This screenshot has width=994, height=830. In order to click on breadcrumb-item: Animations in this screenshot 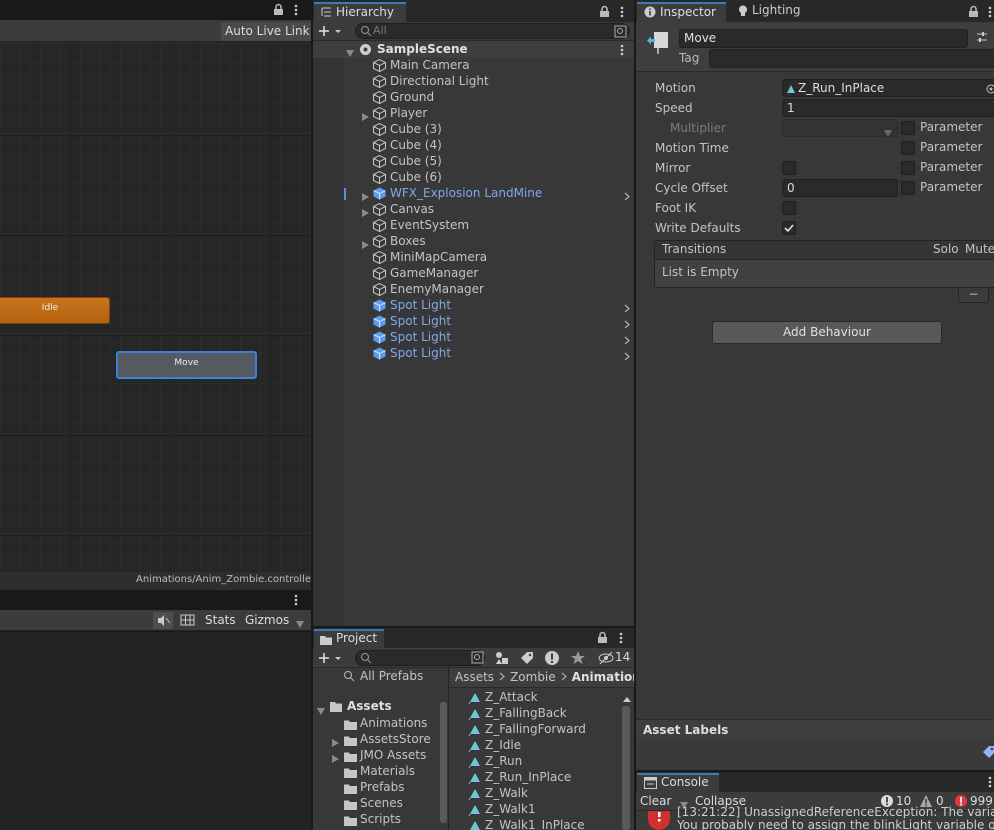, I will do `click(603, 677)`.